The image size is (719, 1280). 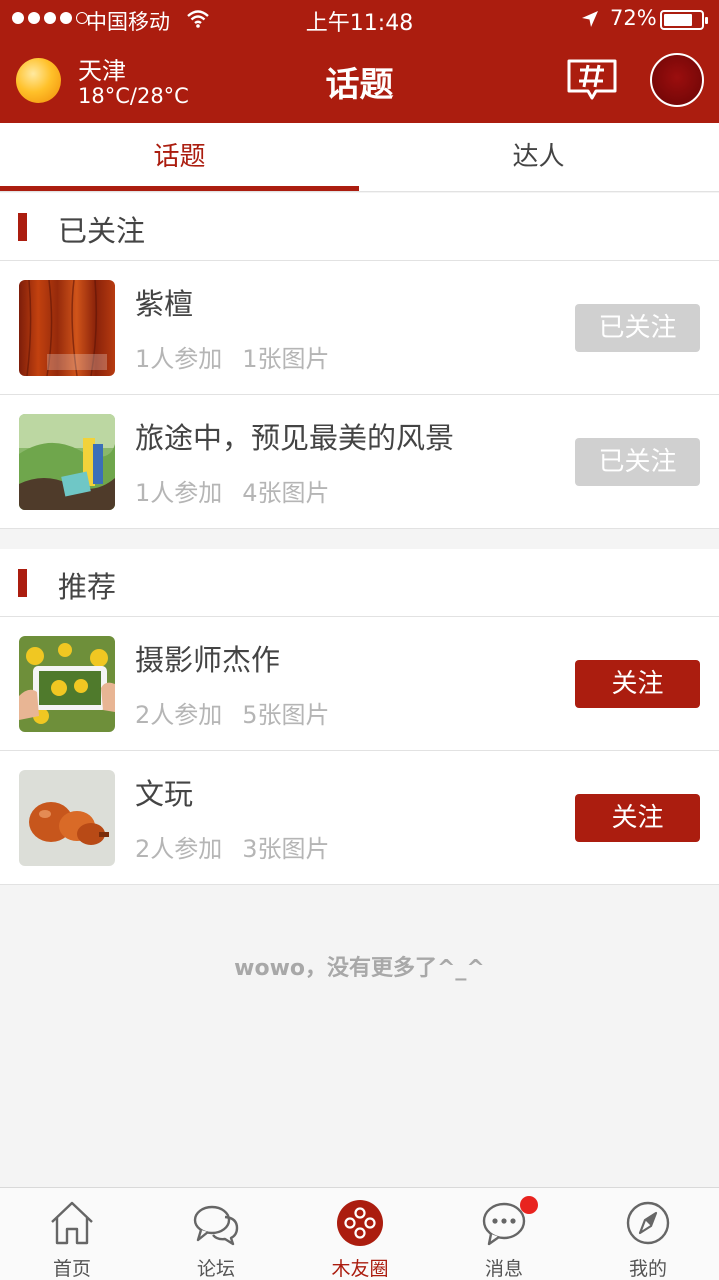 I want to click on notification-badge, so click(x=529, y=1205).